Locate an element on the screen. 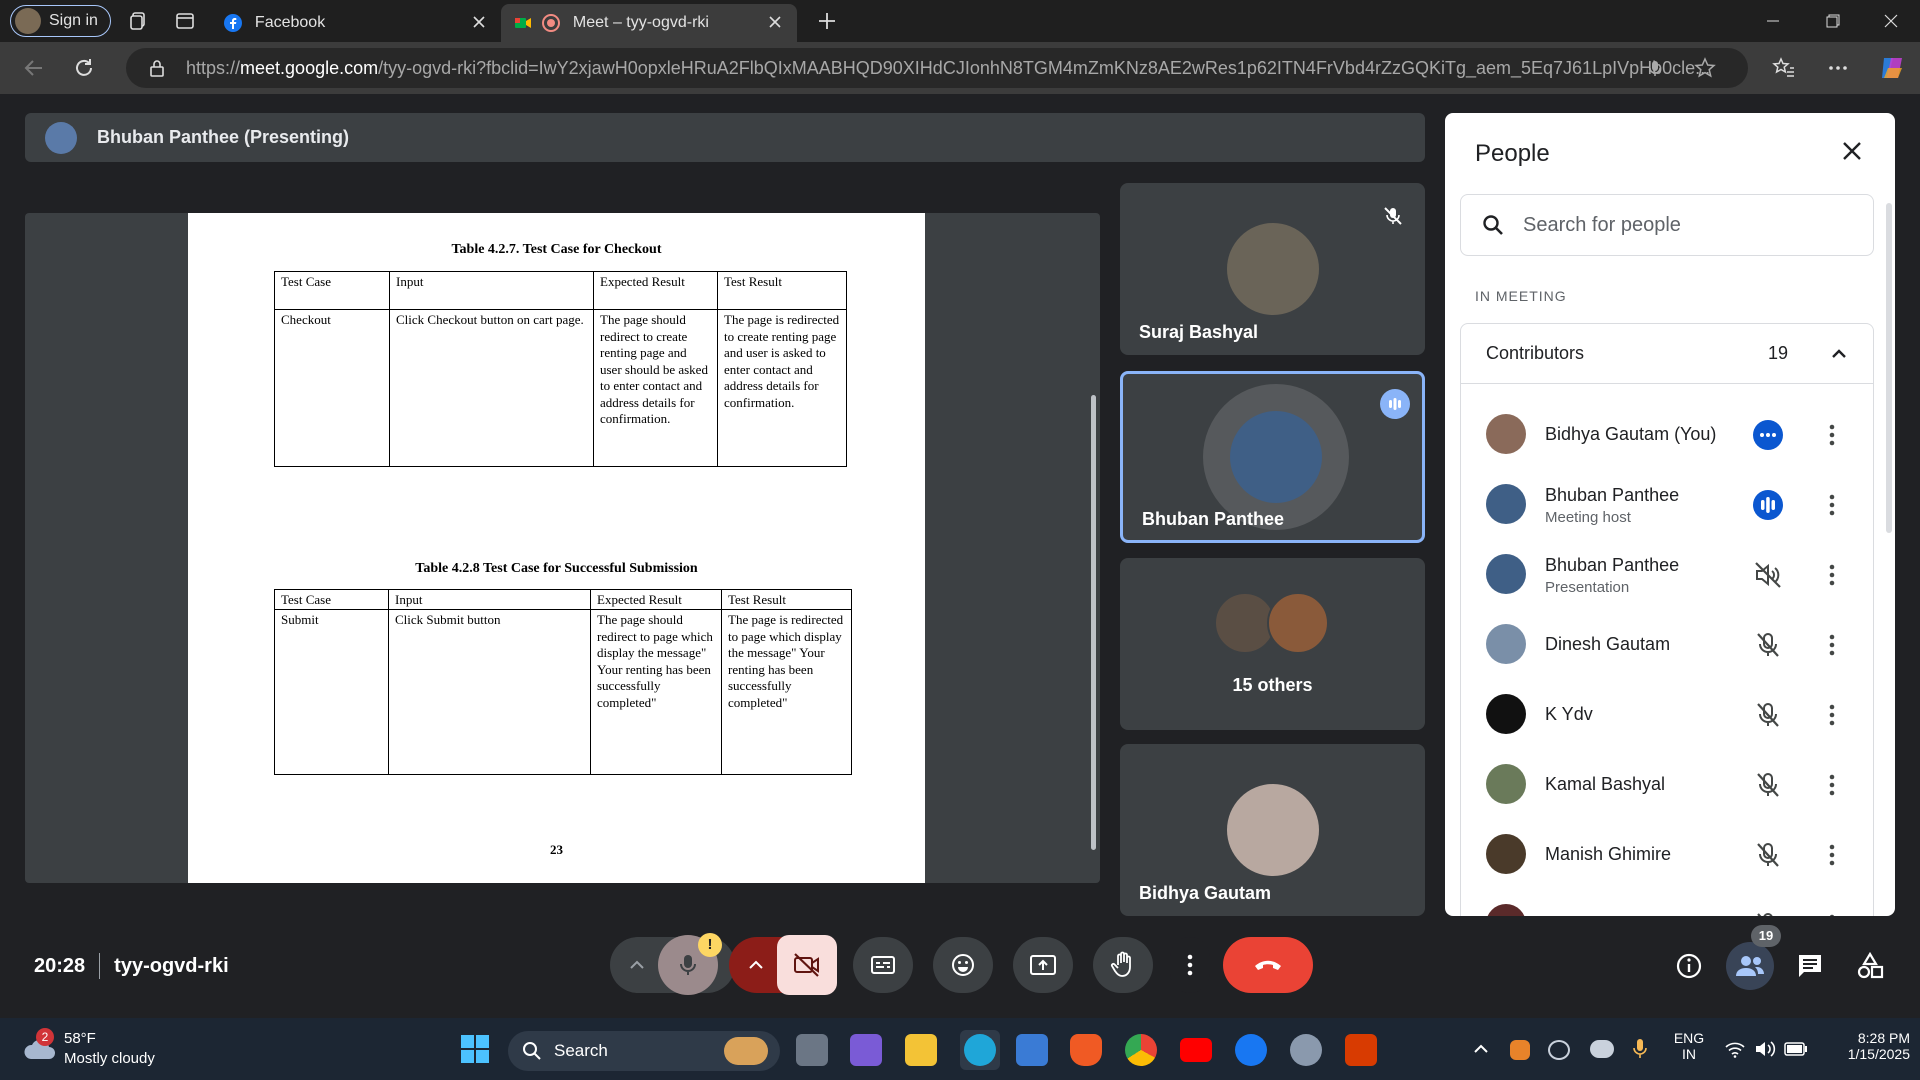 Image resolution: width=1920 pixels, height=1080 pixels. tab-actions-icon is located at coordinates (185, 21).